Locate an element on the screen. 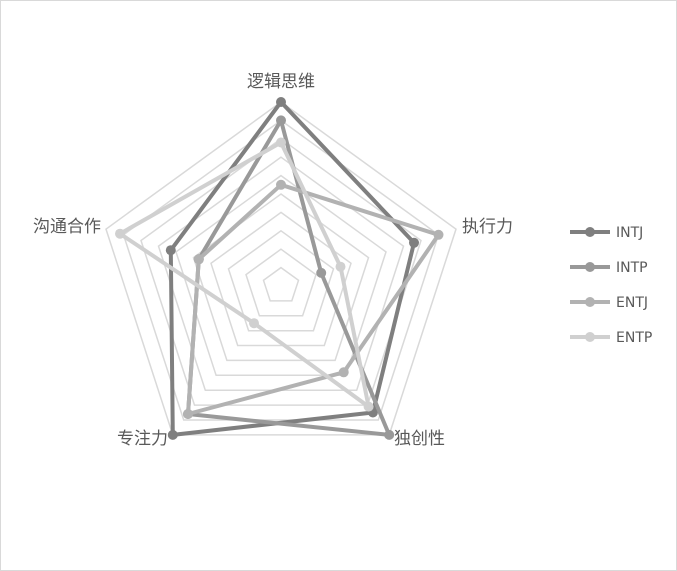  legend-label-entp: ENTP is located at coordinates (634, 338).